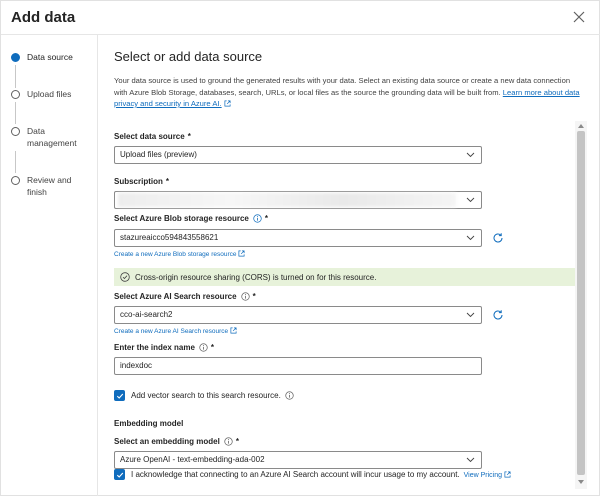 This screenshot has height=496, width=600. I want to click on index-name-label: Enter the index name *, so click(164, 347).